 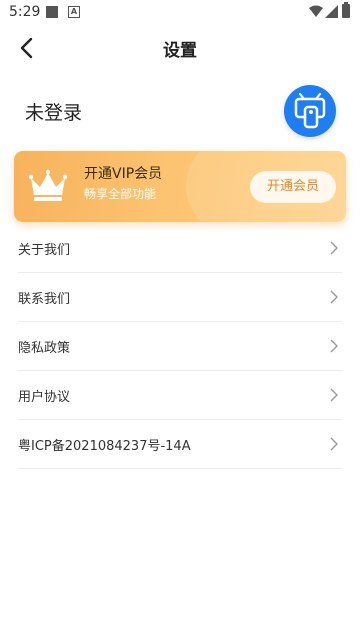 What do you see at coordinates (180, 297) in the screenshot?
I see `menu-item-contact-us: 联系我们` at bounding box center [180, 297].